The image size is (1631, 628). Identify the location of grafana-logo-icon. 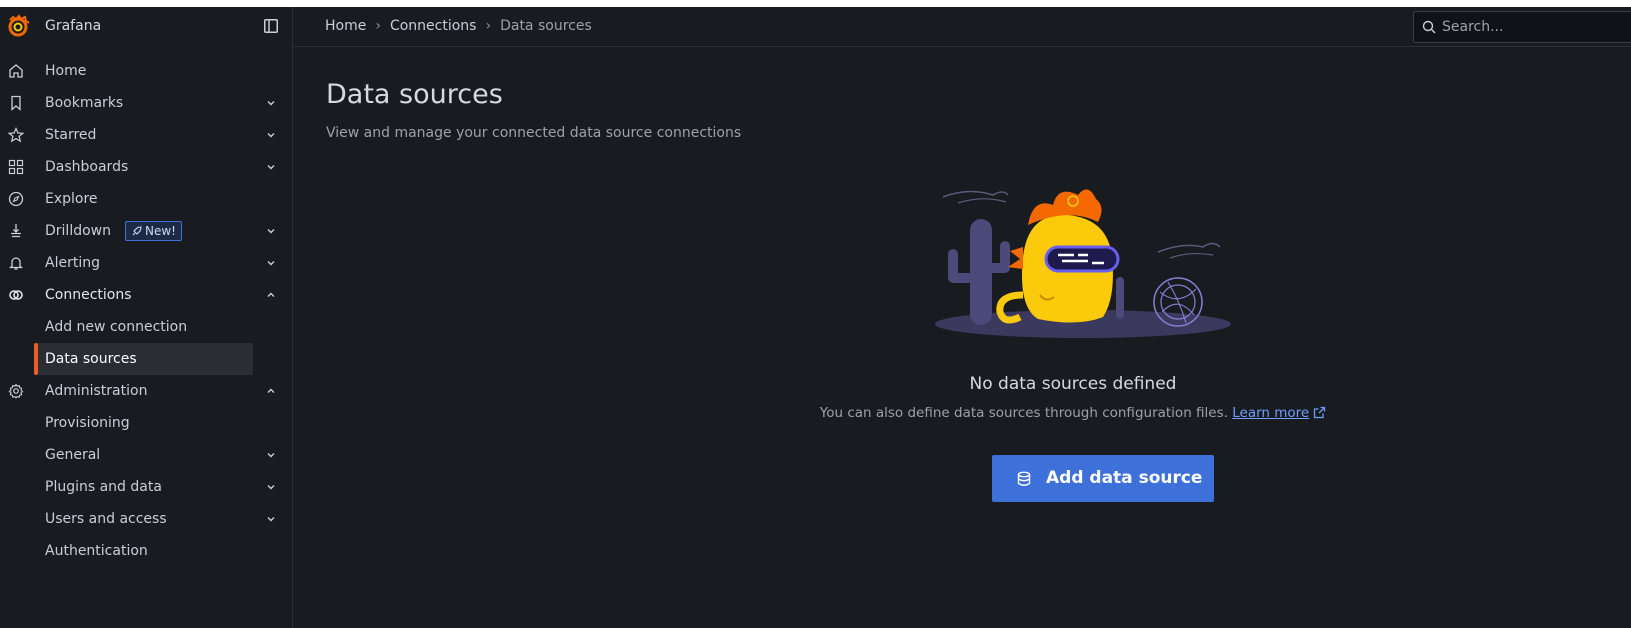
(18, 26).